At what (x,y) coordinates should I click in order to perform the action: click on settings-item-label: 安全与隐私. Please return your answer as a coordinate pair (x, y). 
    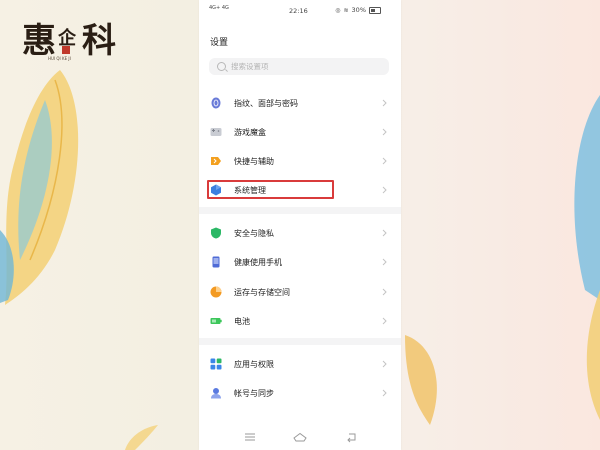
    Looking at the image, I should click on (254, 233).